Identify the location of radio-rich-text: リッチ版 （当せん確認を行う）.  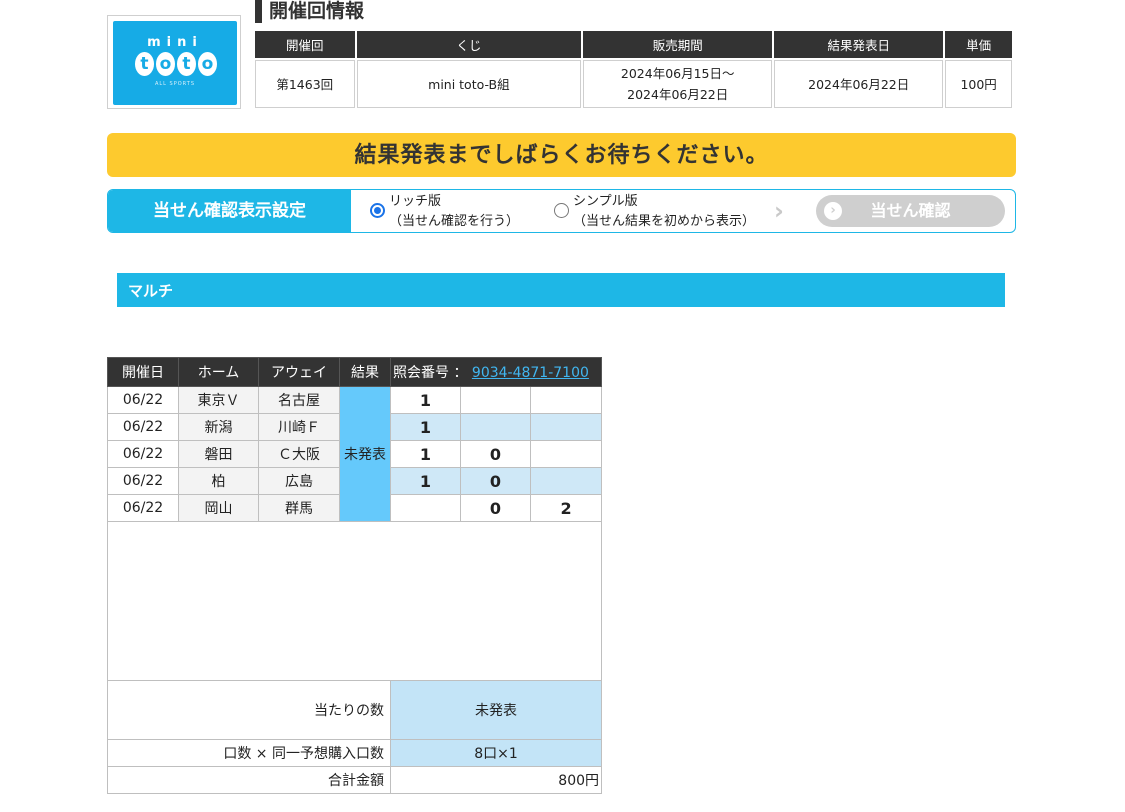
(454, 212).